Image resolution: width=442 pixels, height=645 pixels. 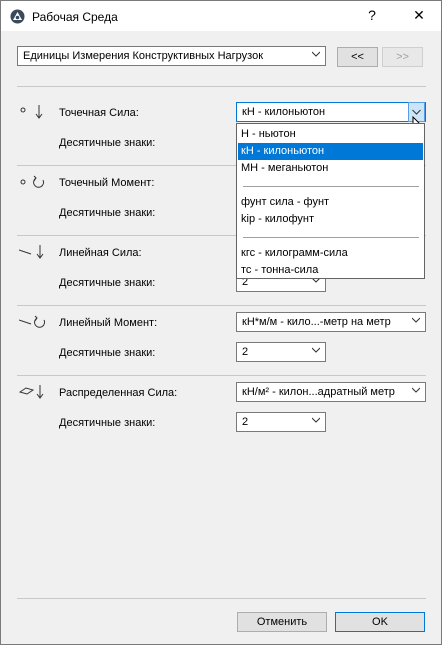 I want to click on line-moment-decimals-select: 2, so click(x=281, y=352).